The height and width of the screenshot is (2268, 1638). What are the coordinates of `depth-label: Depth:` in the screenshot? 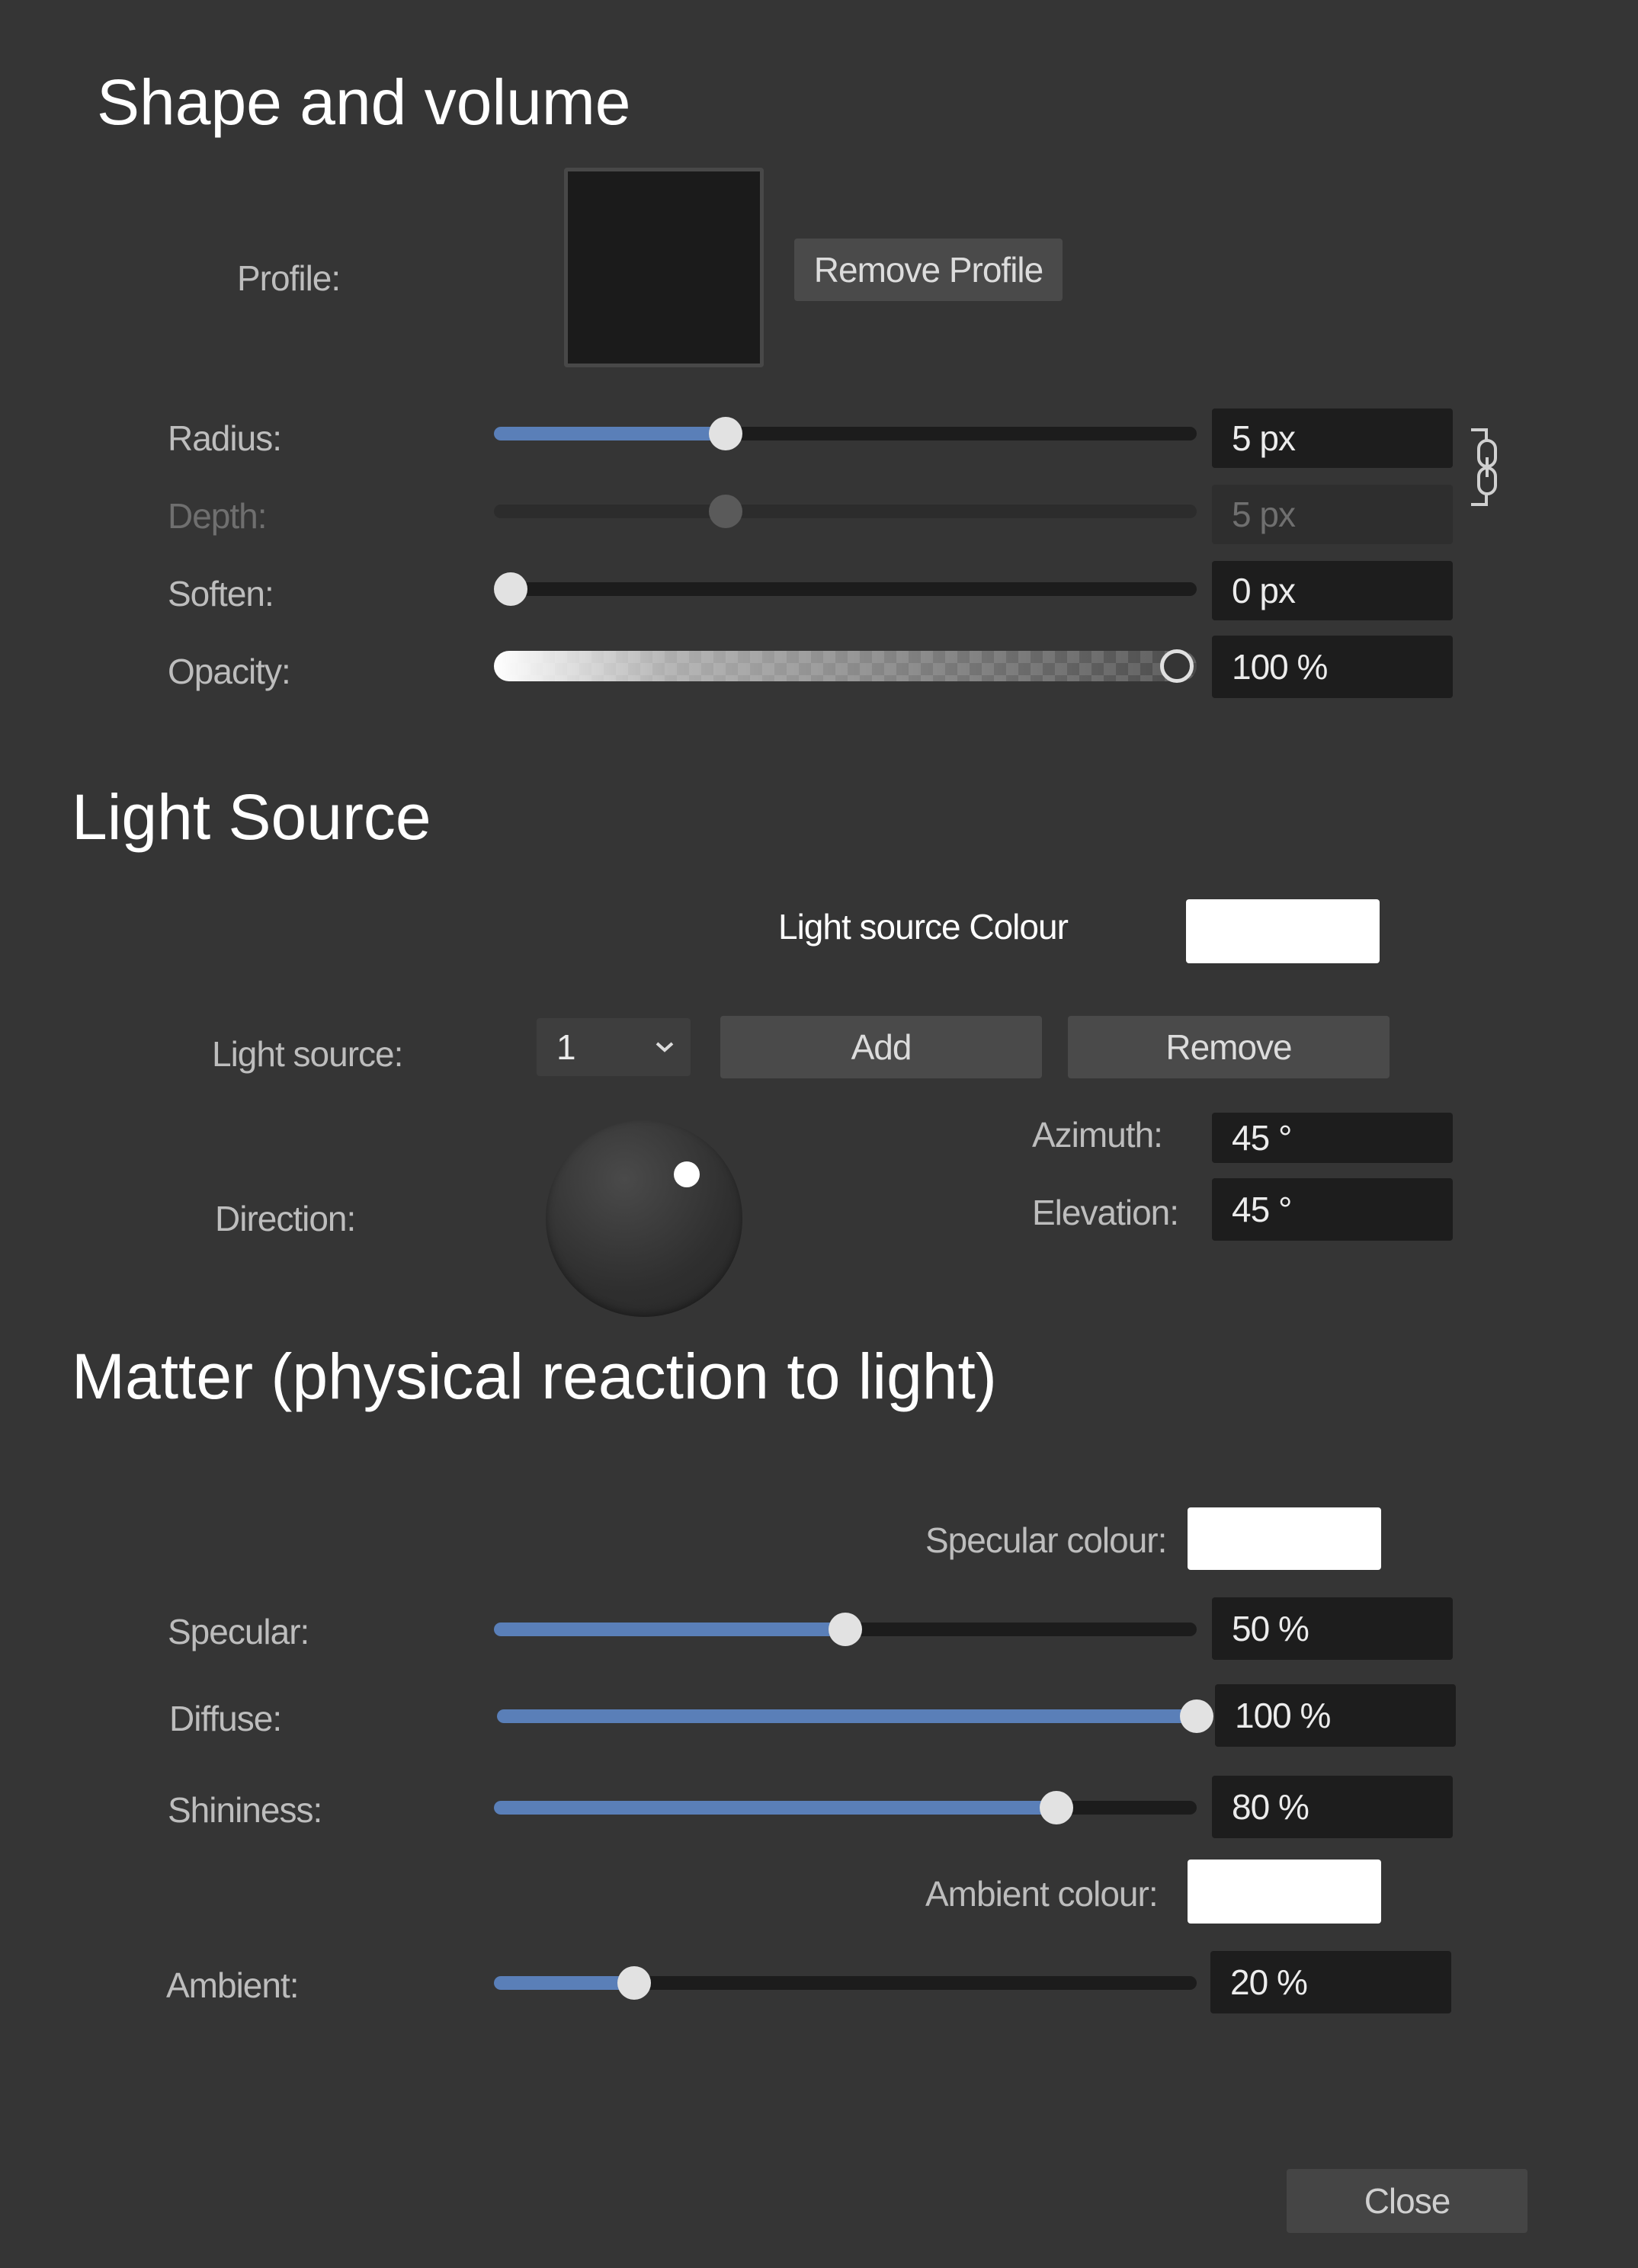 It's located at (218, 516).